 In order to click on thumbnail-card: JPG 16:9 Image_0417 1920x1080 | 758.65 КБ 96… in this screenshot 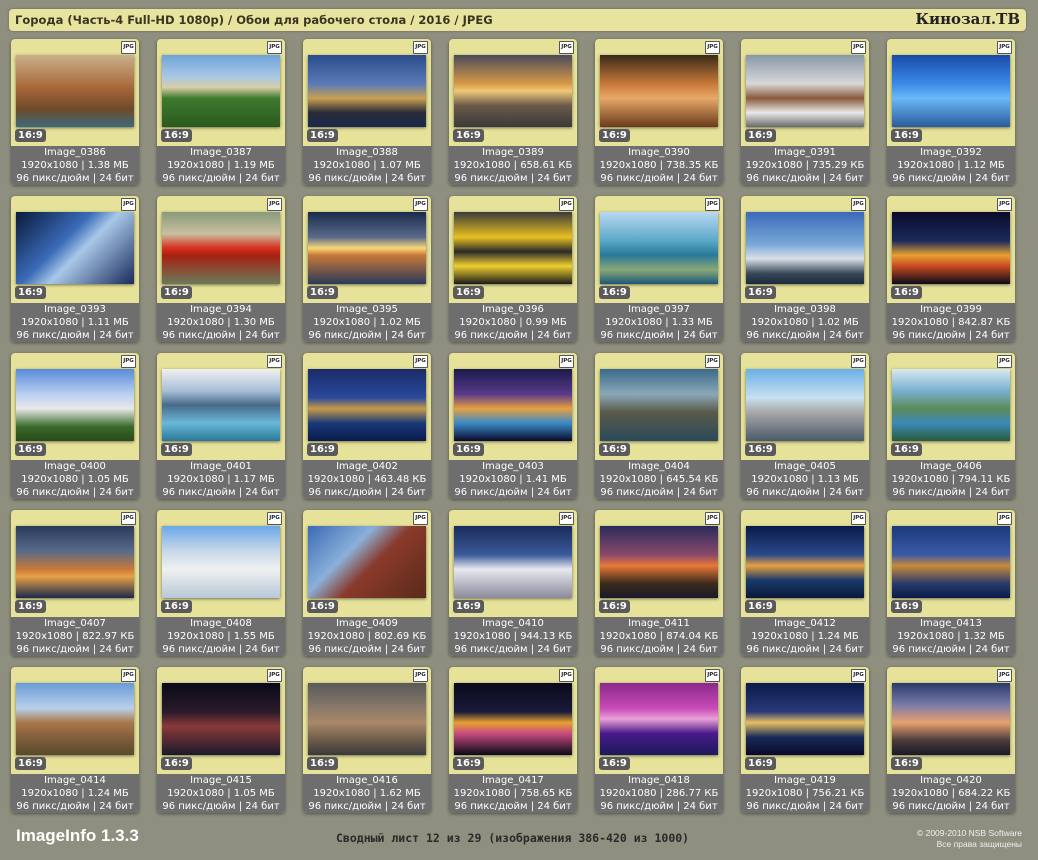, I will do `click(513, 740)`.